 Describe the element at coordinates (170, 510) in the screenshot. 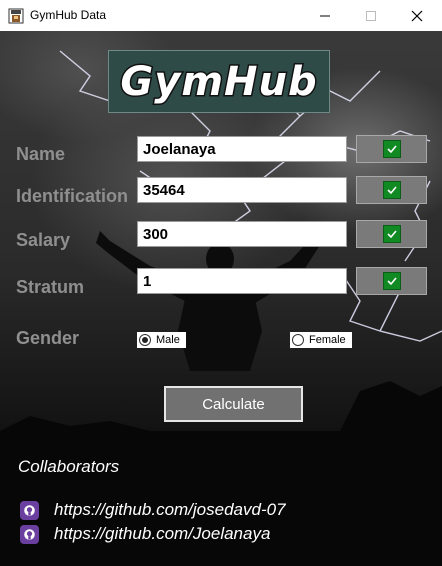

I see `collaborator-link: https://github.com/josedavd-07` at that location.